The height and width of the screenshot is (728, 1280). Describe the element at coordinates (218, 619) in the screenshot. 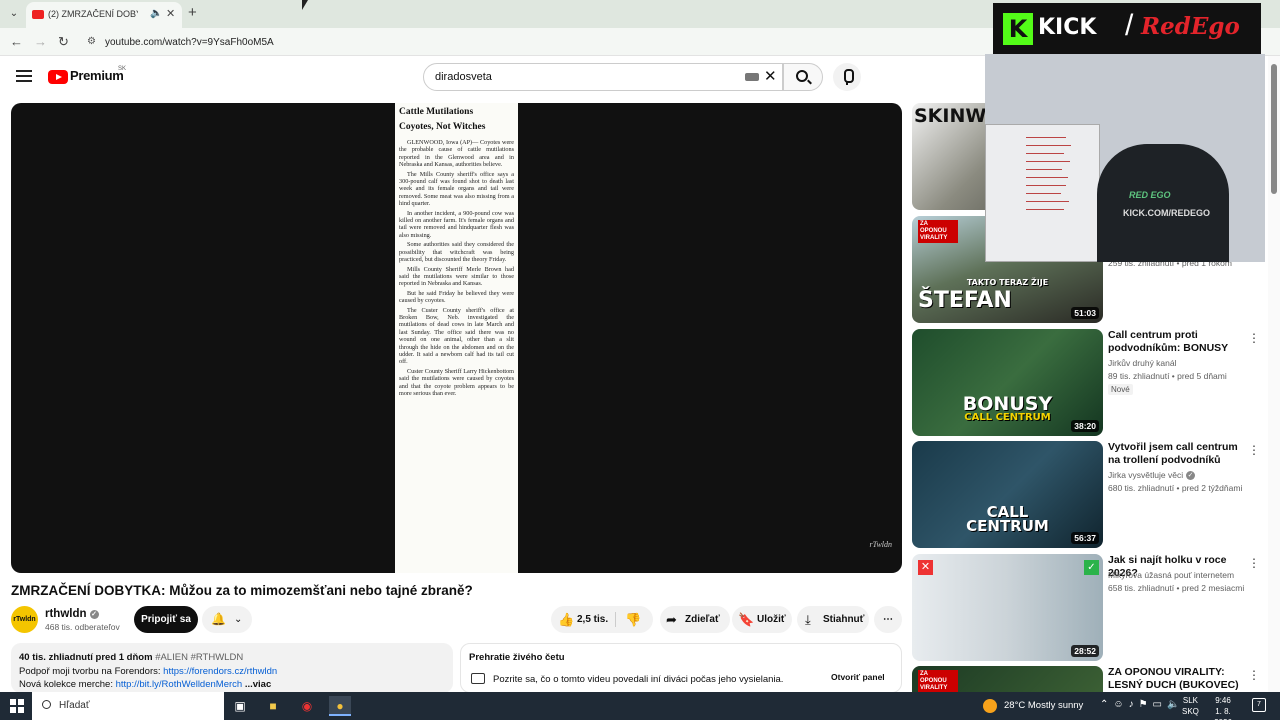

I see `bell-icon: 🔔` at that location.